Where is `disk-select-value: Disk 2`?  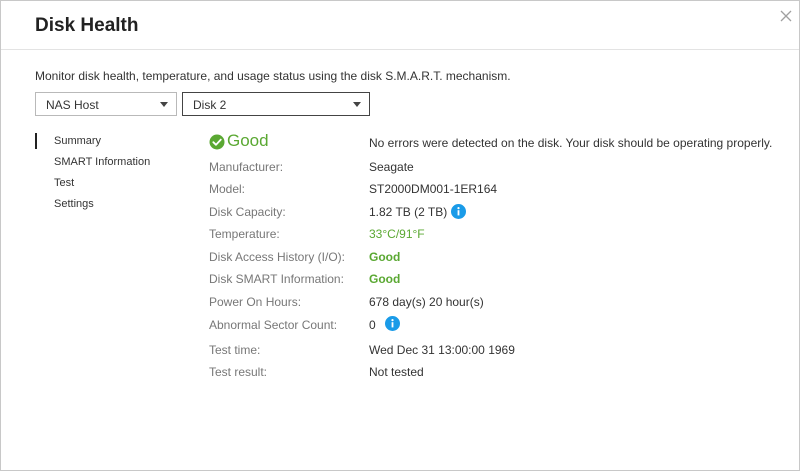 disk-select-value: Disk 2 is located at coordinates (210, 105).